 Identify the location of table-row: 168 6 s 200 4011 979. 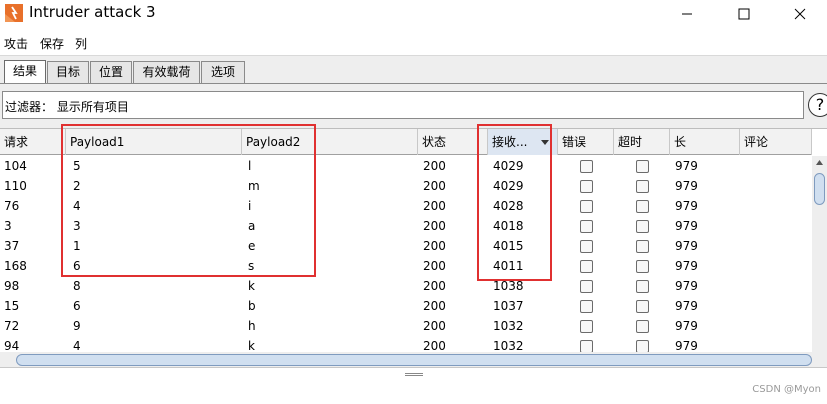
(406, 266).